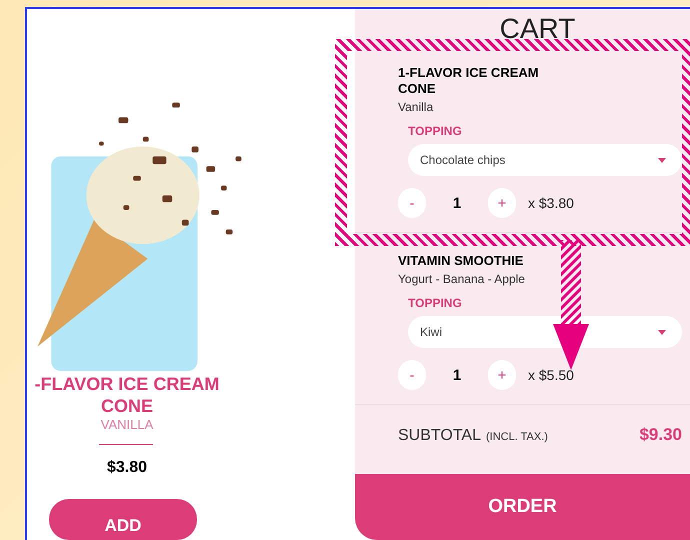  What do you see at coordinates (517, 437) in the screenshot?
I see `subtotal-note: (INCL. TAX.)` at bounding box center [517, 437].